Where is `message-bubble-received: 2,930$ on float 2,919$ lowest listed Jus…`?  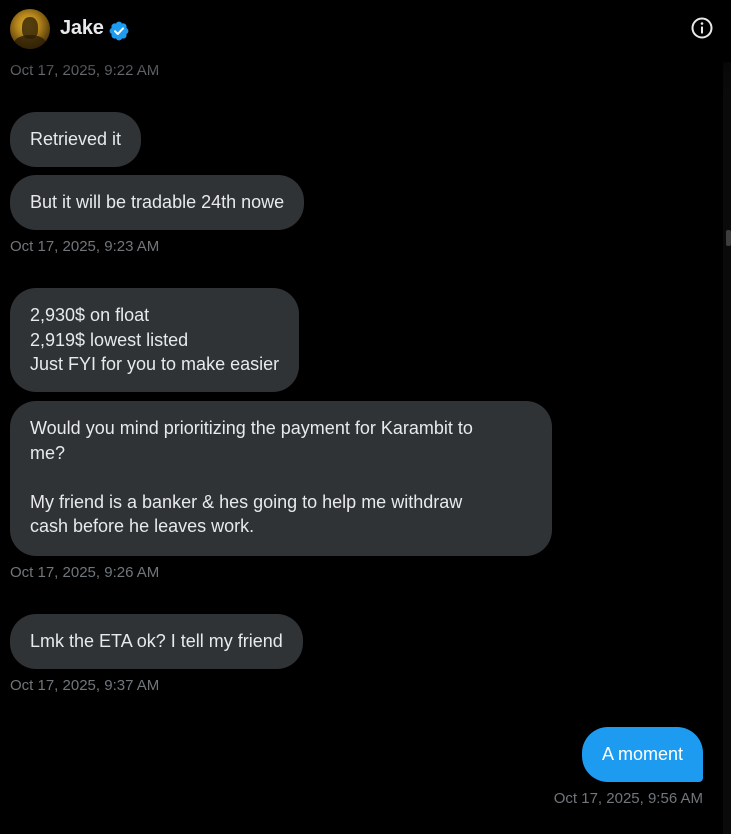
message-bubble-received: 2,930$ on float 2,919$ lowest listed Jus… is located at coordinates (155, 340).